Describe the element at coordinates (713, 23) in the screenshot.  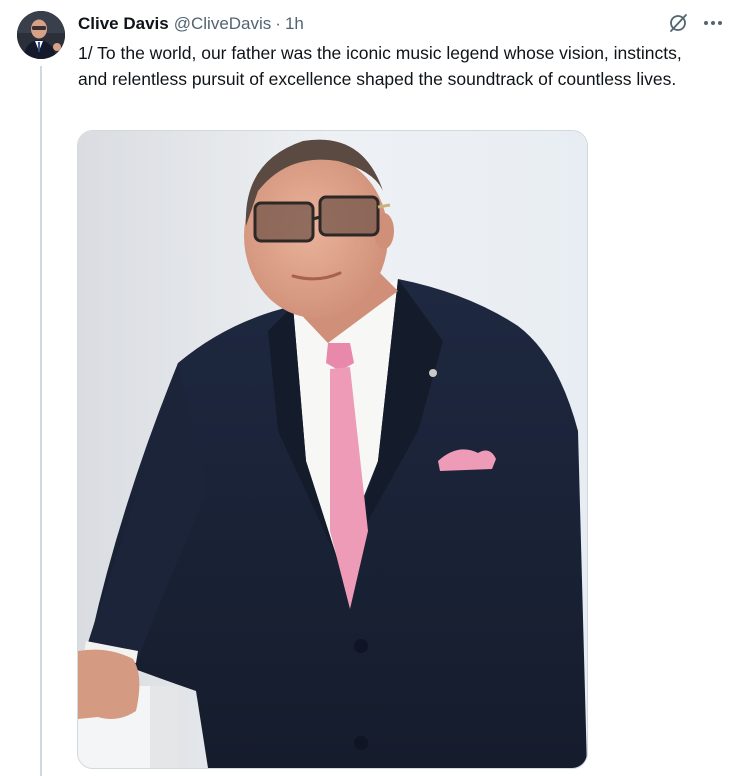
I see `more-horizontal-icon` at that location.